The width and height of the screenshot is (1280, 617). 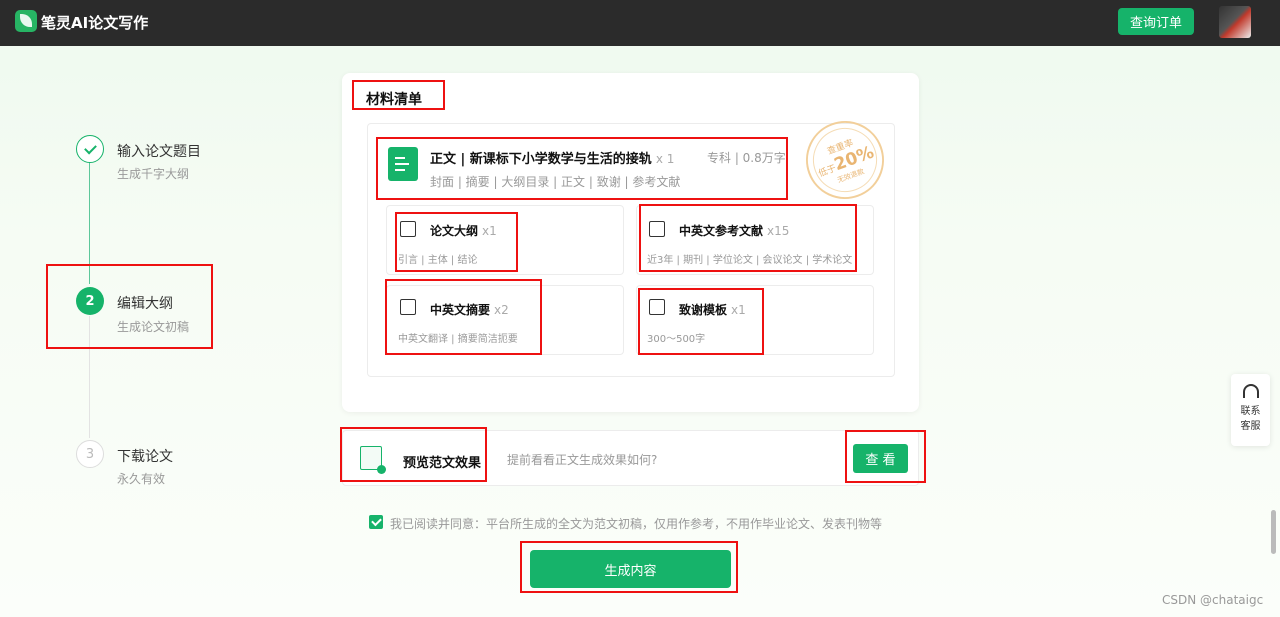 What do you see at coordinates (26, 21) in the screenshot?
I see `logo-icon` at bounding box center [26, 21].